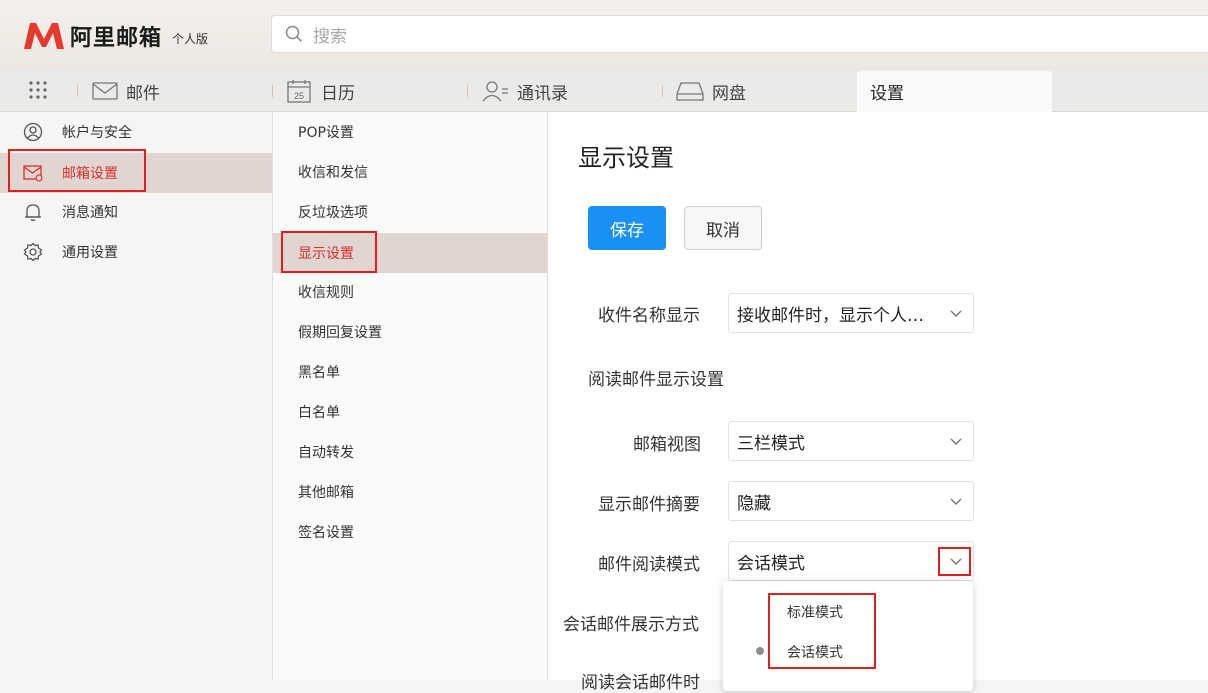 Image resolution: width=1208 pixels, height=693 pixels. Describe the element at coordinates (143, 93) in the screenshot. I see `nav-tab-label: 邮件` at that location.